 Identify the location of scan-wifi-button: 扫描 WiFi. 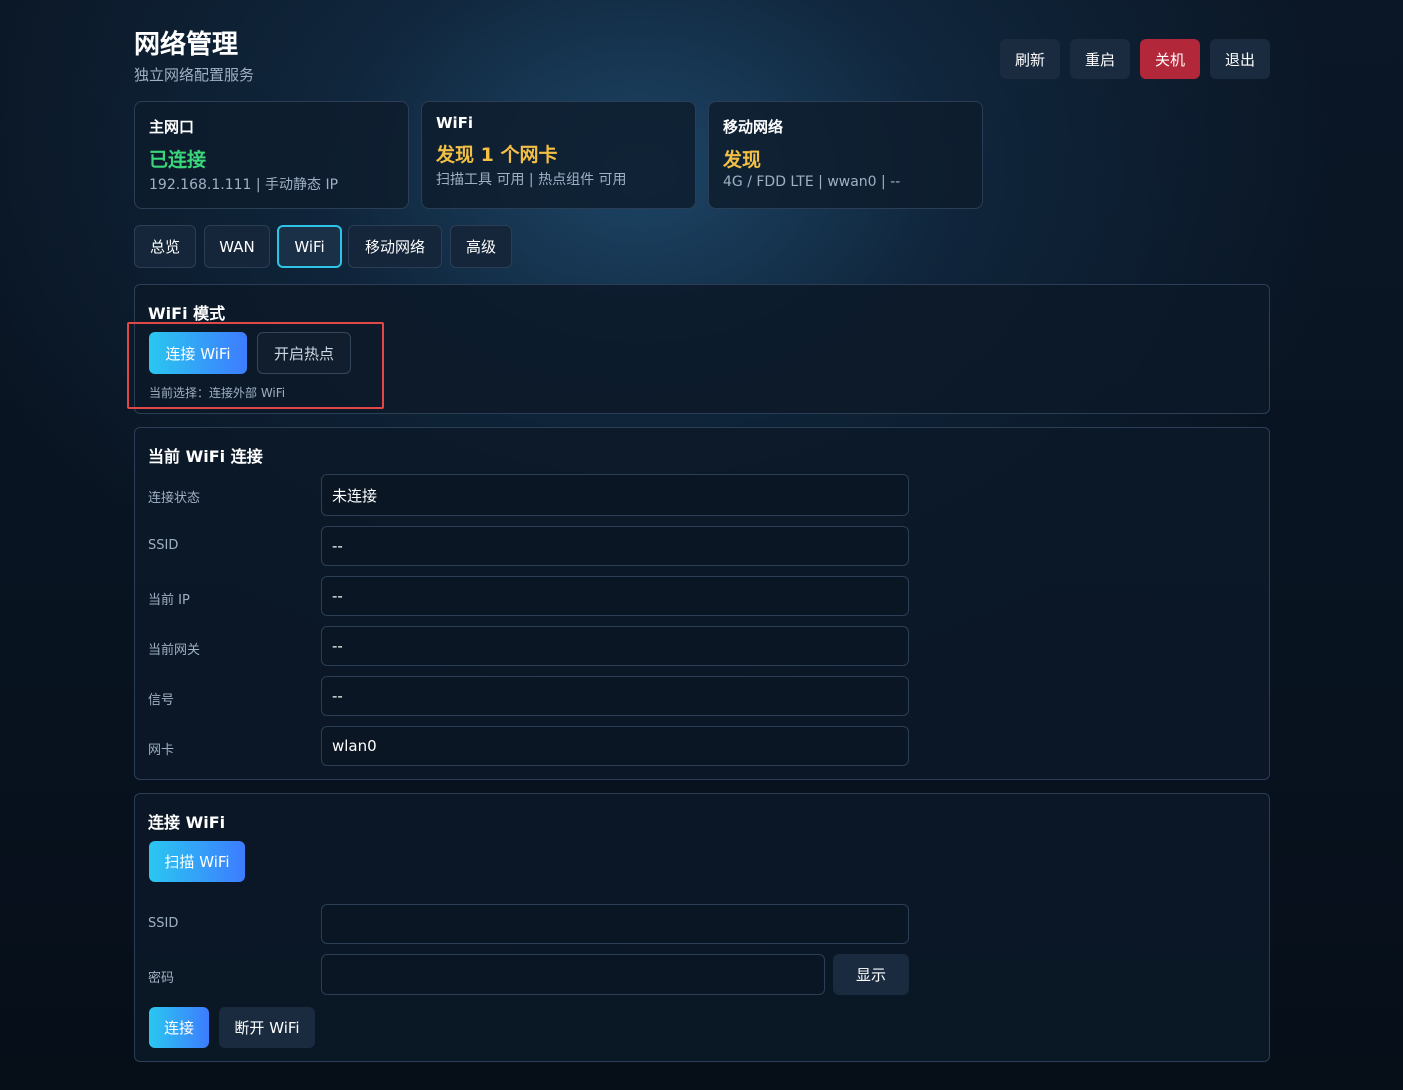
(197, 861).